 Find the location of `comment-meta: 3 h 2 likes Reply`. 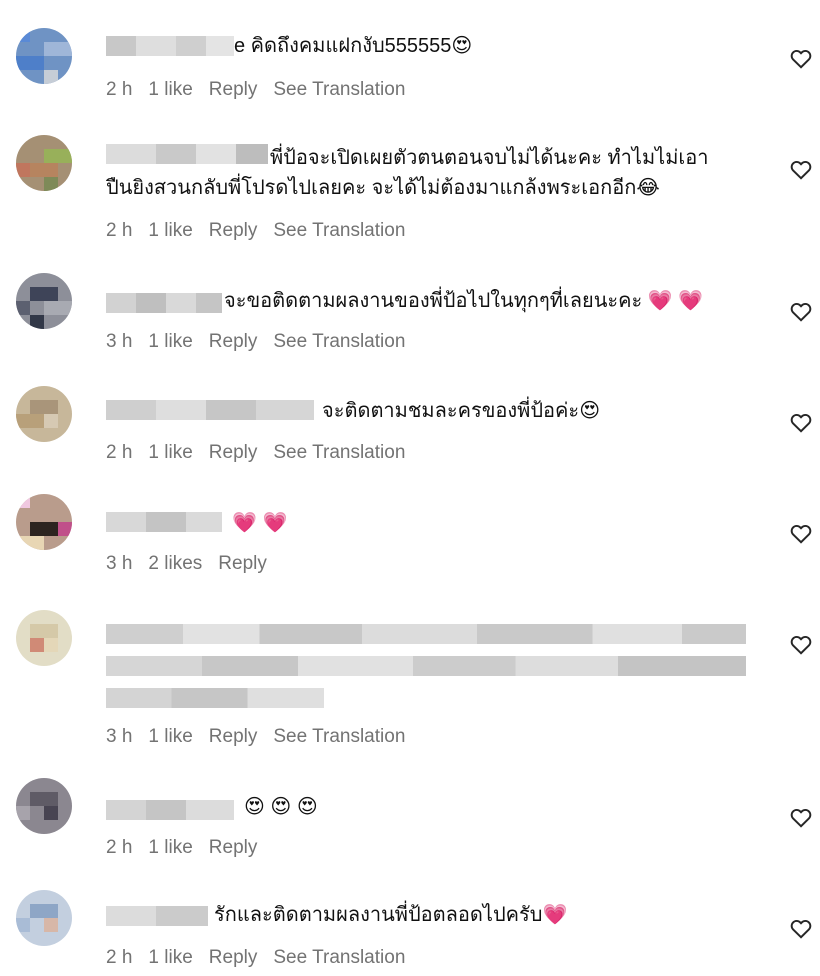

comment-meta: 3 h 2 likes Reply is located at coordinates (194, 564).